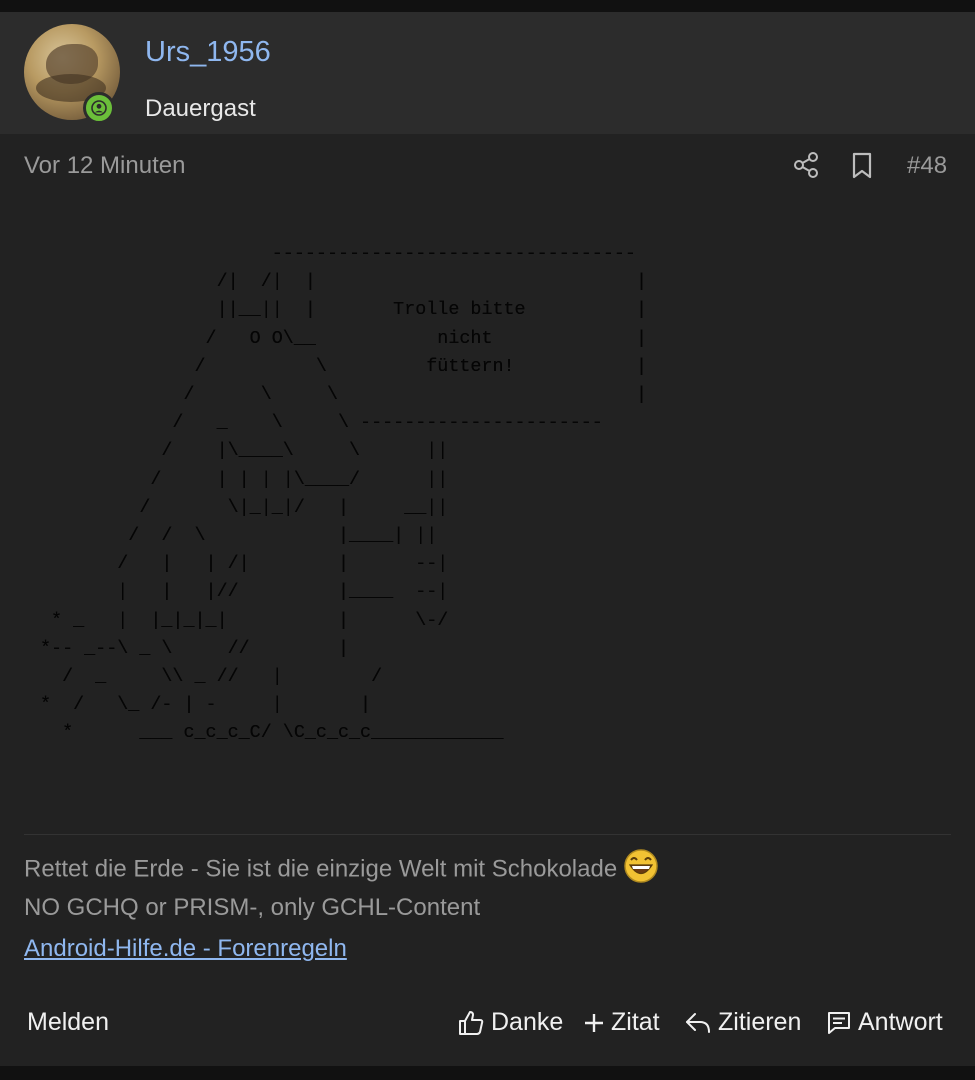 The image size is (975, 1080). What do you see at coordinates (104, 166) in the screenshot?
I see `post-timestamp: Vor 12 Minuten` at bounding box center [104, 166].